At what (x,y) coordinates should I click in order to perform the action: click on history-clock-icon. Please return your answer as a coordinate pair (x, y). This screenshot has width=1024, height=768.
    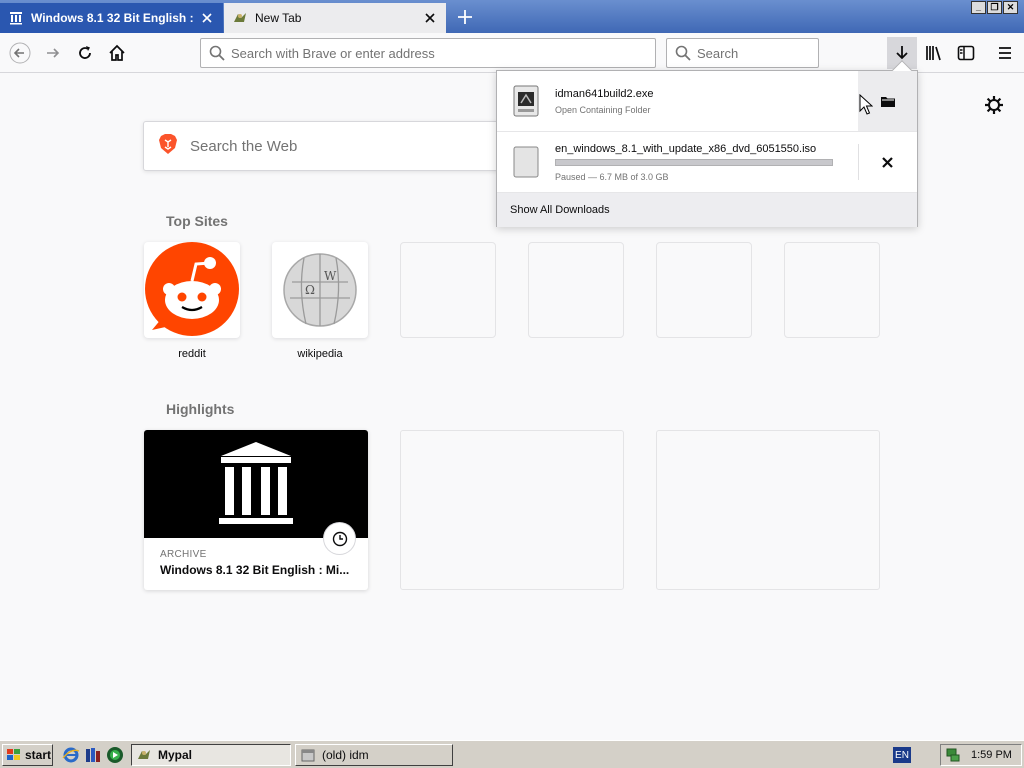
    Looking at the image, I should click on (339, 538).